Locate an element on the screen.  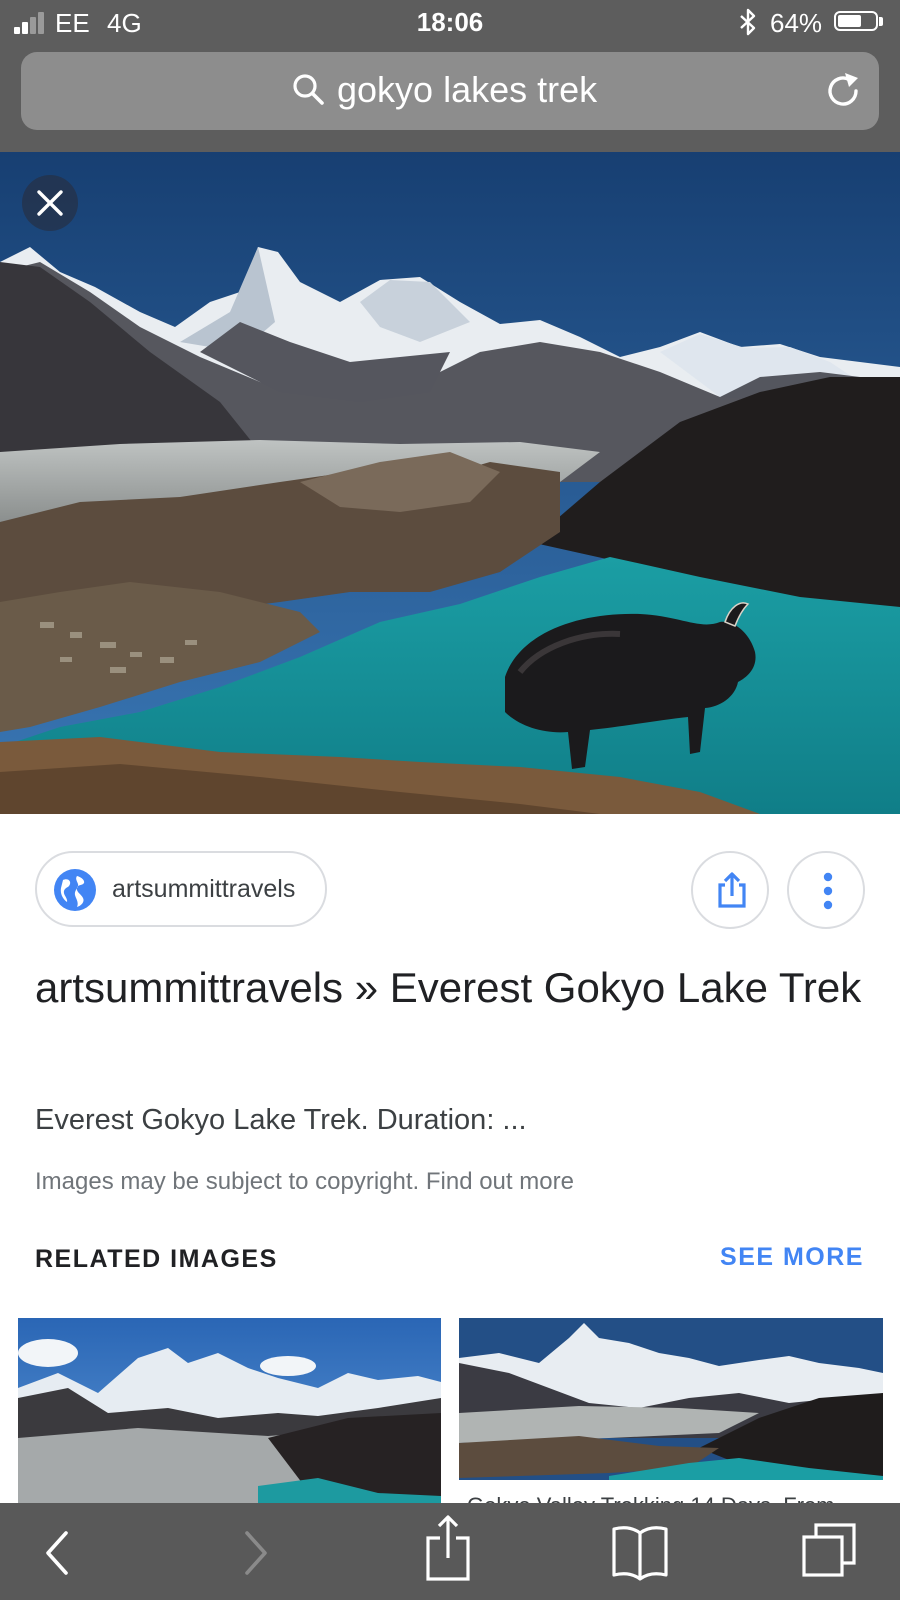
browser-toolbar is located at coordinates (450, 1551).